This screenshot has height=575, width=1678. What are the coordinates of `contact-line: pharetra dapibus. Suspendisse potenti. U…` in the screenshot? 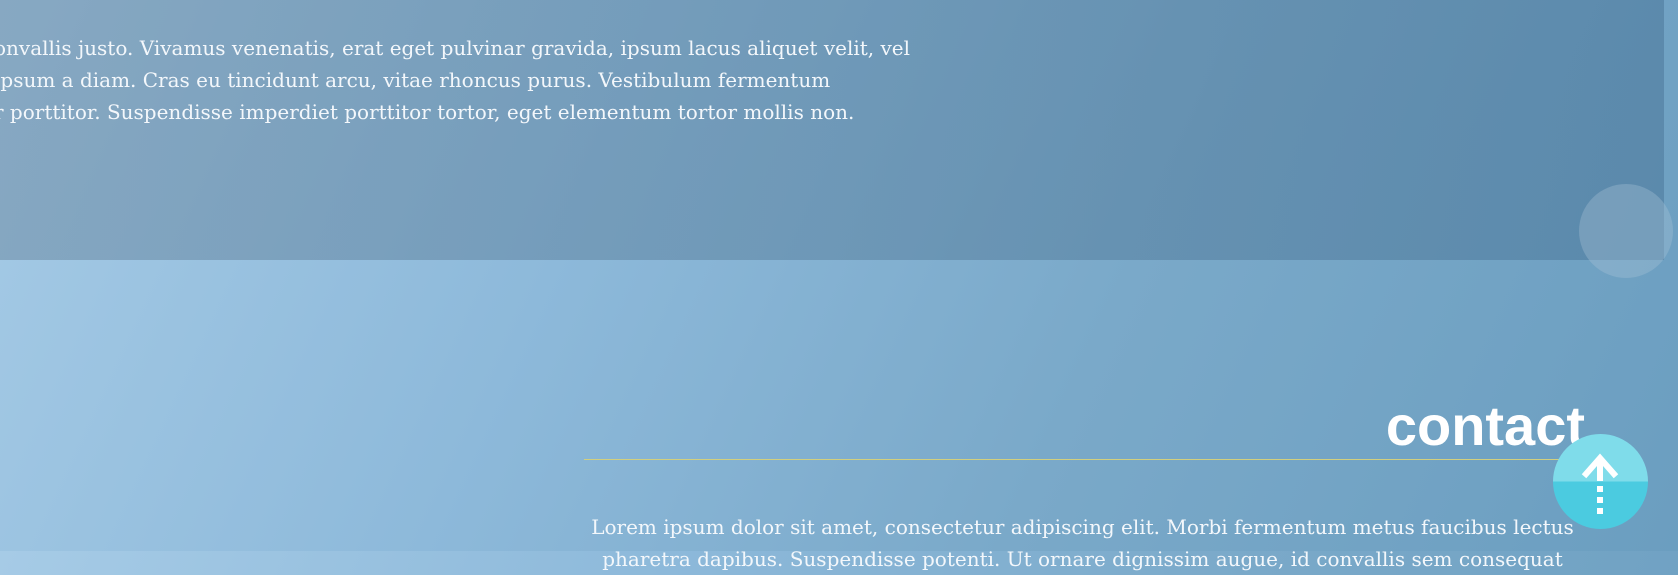 It's located at (1082, 559).